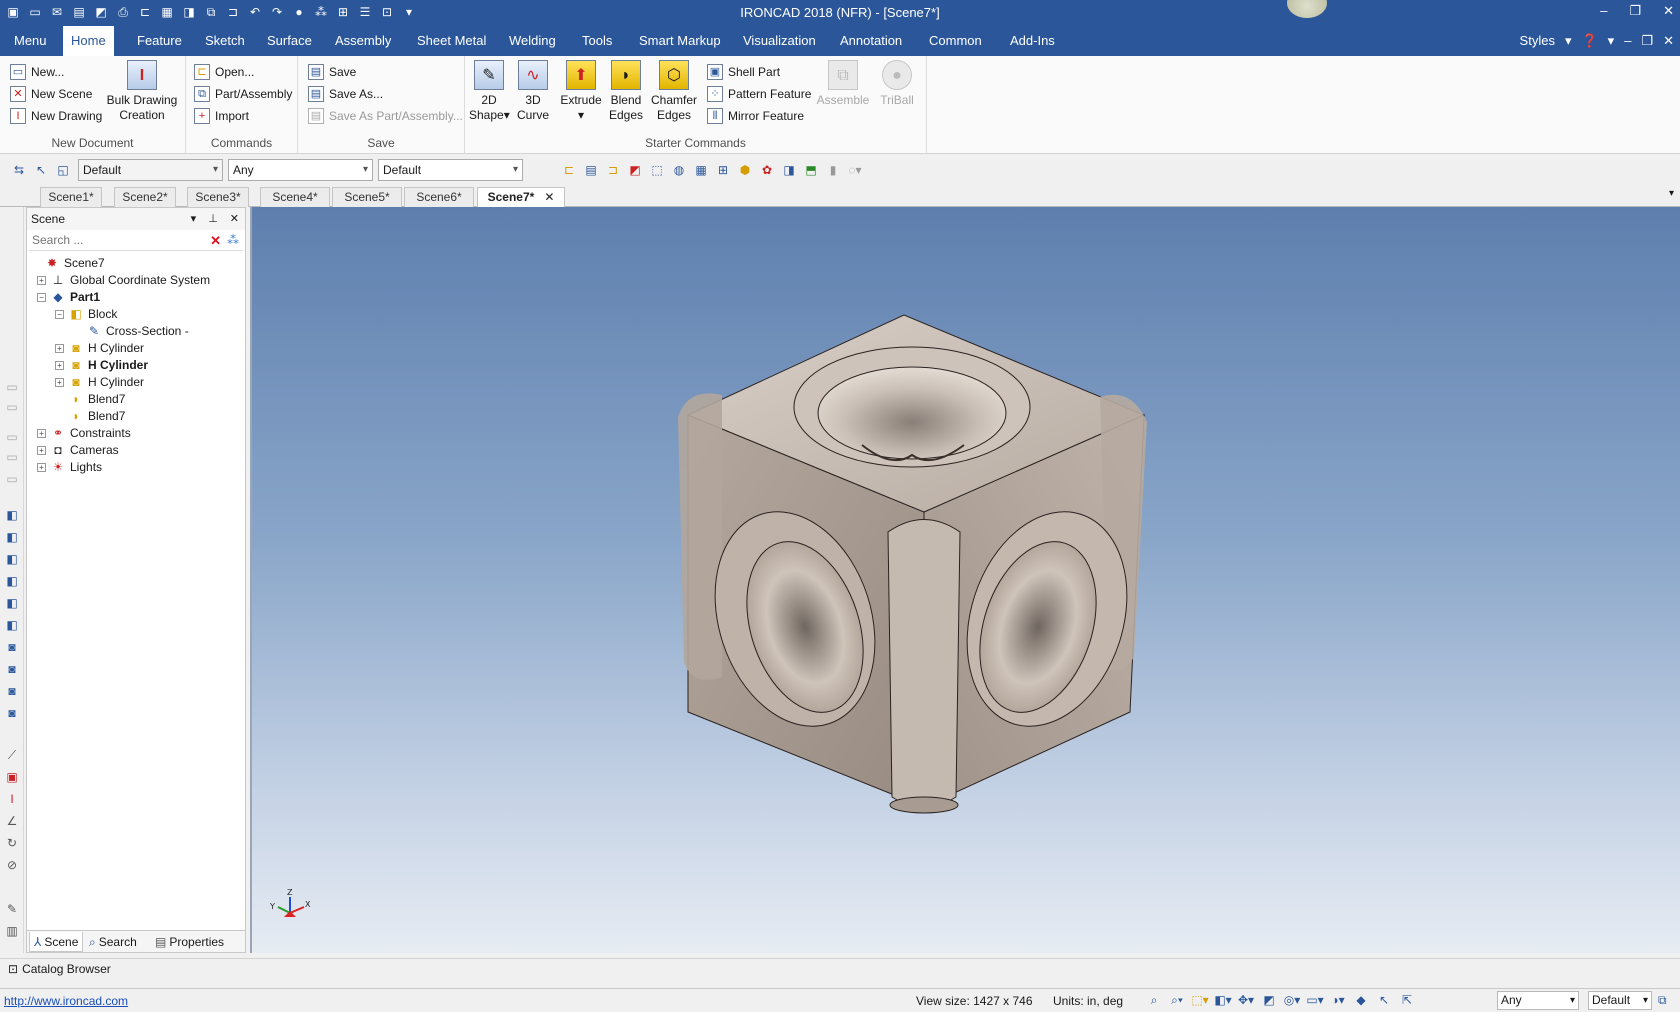  I want to click on tab-home: Home, so click(88, 41).